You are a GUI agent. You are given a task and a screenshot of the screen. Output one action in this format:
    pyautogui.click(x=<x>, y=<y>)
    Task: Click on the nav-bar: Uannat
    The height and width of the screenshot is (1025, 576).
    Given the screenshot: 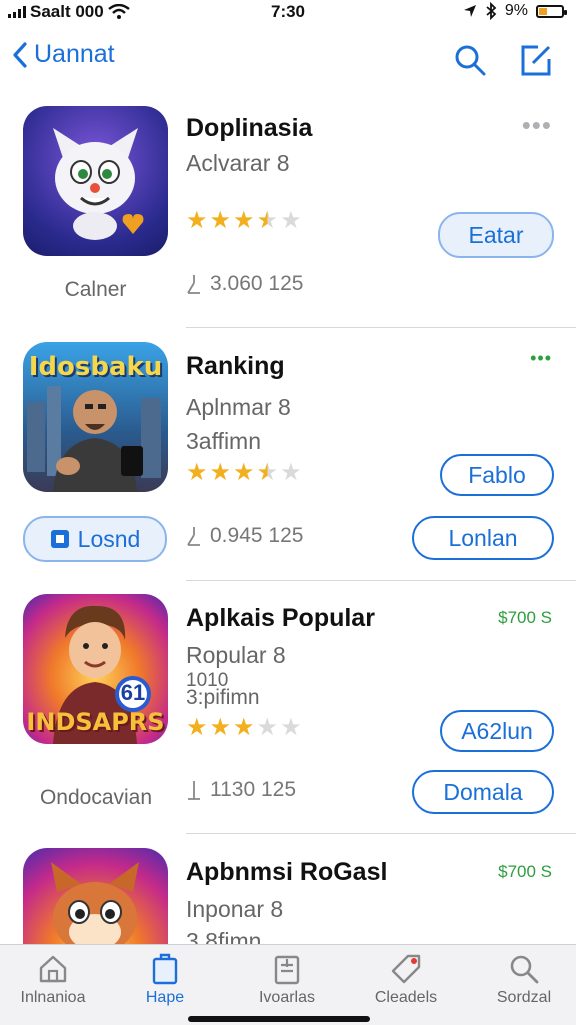 What is the action you would take?
    pyautogui.click(x=288, y=61)
    